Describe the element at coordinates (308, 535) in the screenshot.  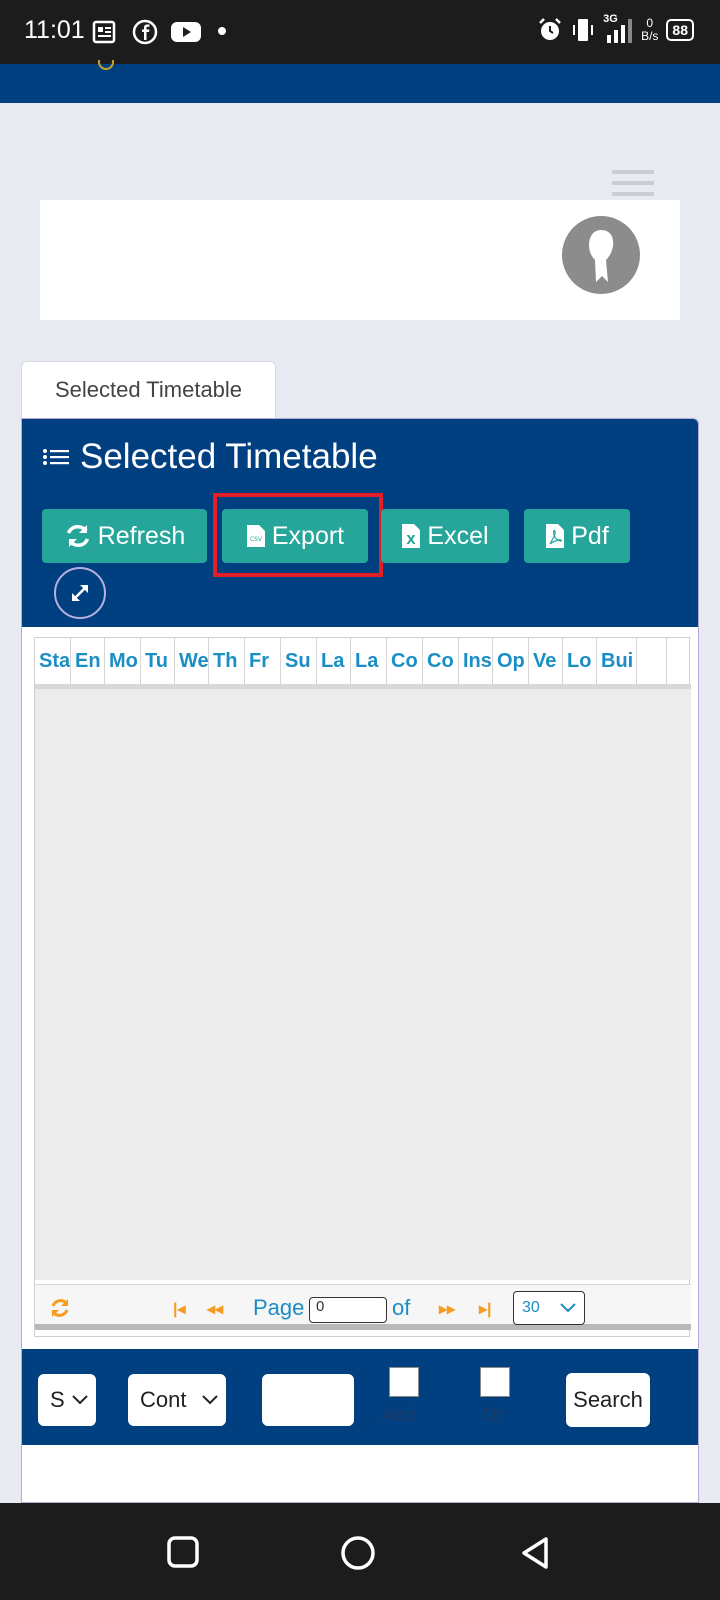
I see `export-label: Export` at that location.